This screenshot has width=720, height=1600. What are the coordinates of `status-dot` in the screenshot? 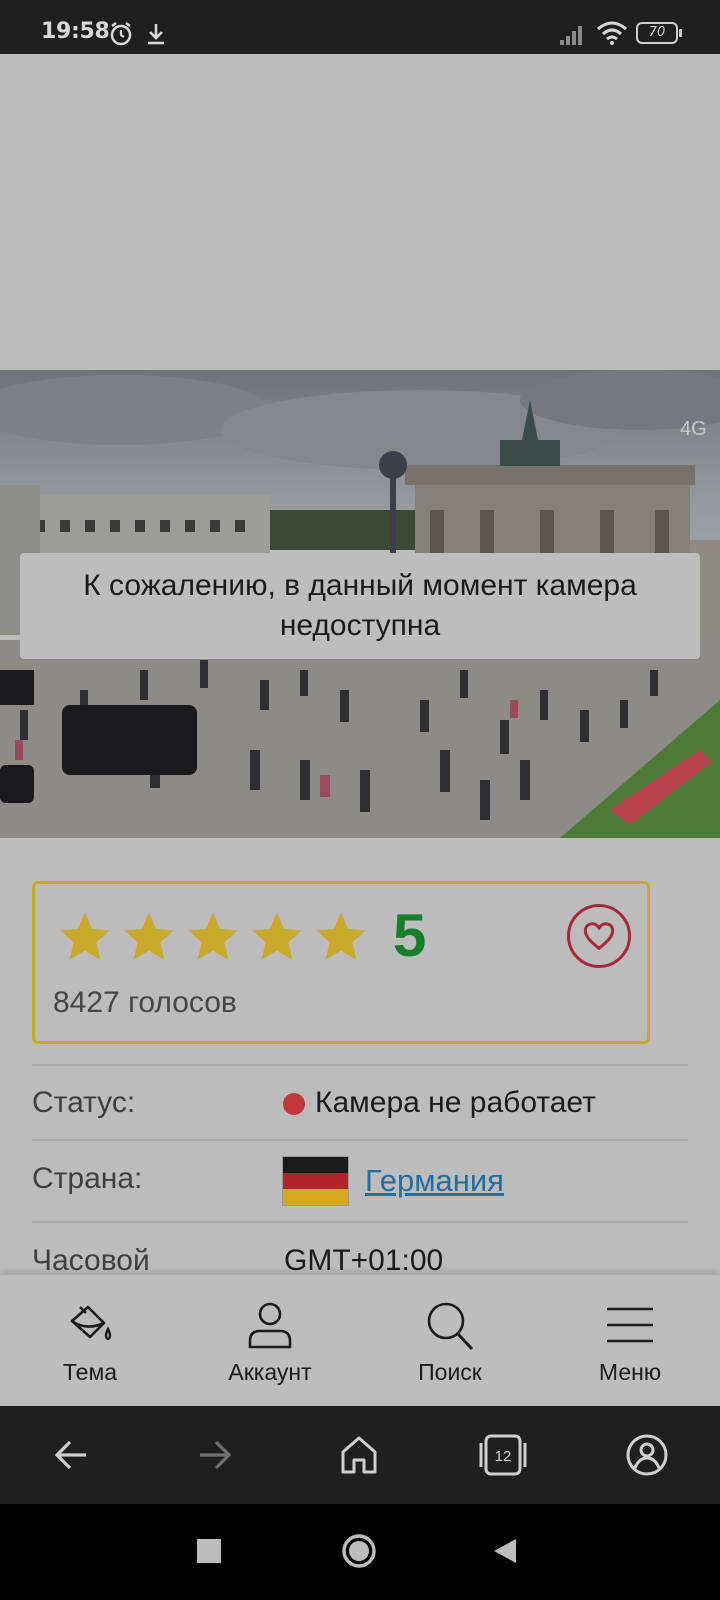 It's located at (294, 1104).